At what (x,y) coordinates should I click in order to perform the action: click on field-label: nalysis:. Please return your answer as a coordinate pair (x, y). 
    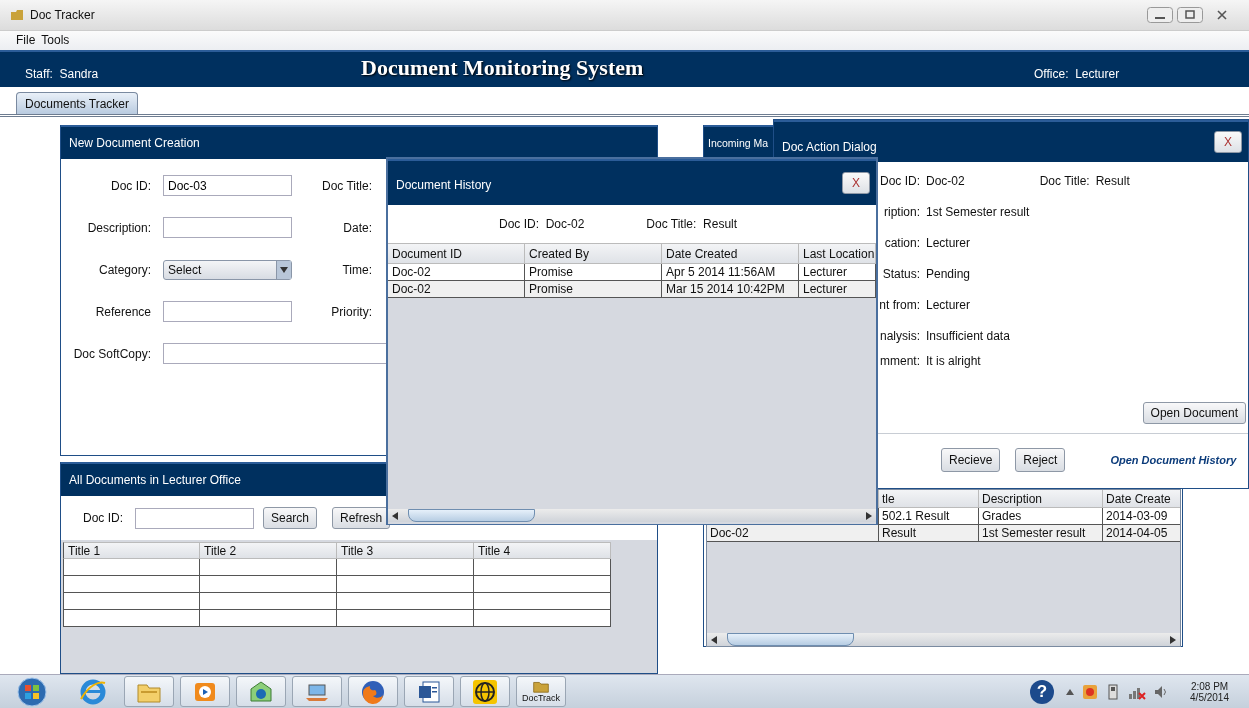
    Looking at the image, I should click on (900, 336).